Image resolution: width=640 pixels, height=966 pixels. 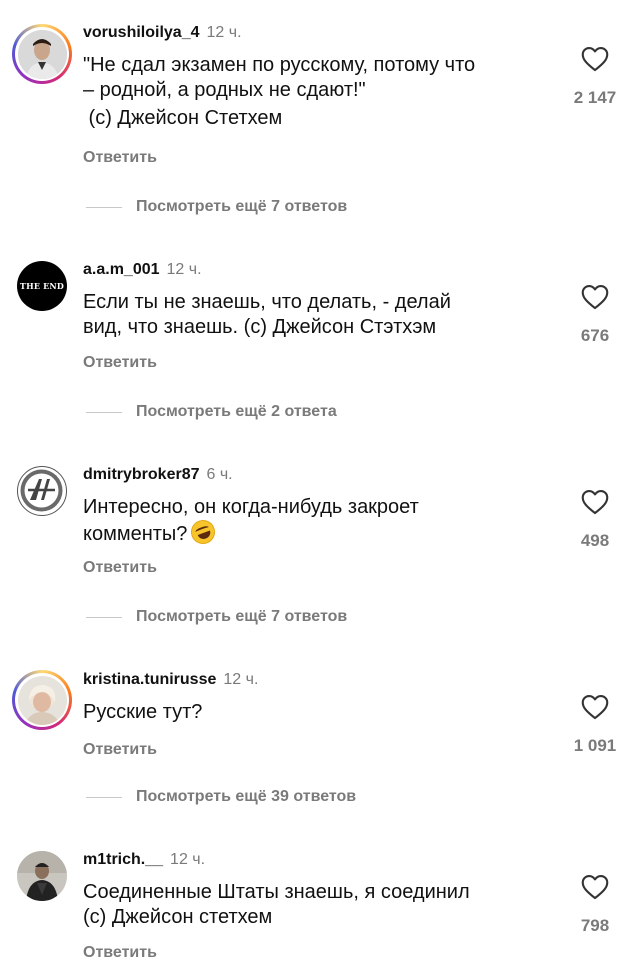 I want to click on the-end-logo: THE END, so click(x=42, y=286).